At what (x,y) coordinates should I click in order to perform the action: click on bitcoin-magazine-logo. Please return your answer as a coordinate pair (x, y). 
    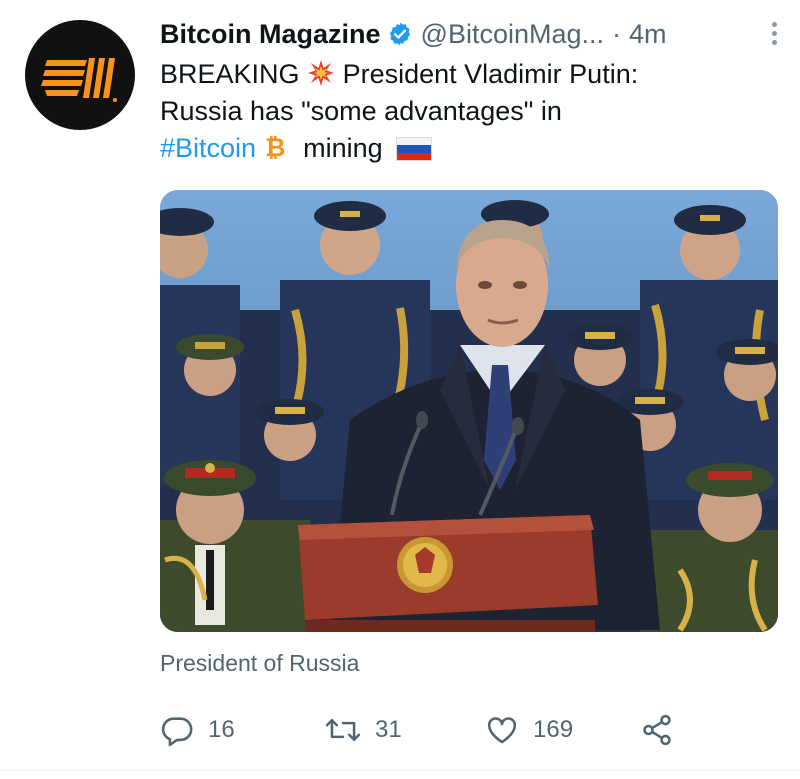
    Looking at the image, I should click on (79, 80).